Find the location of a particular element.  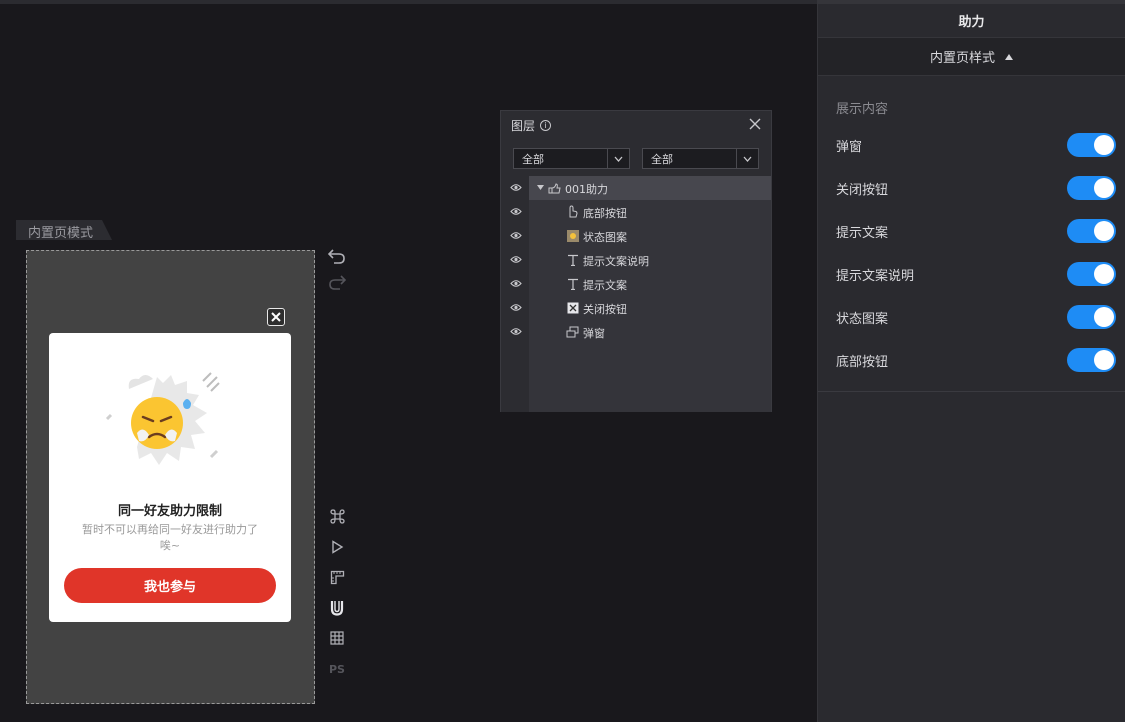

layer-row: 弹窗 is located at coordinates (636, 332).